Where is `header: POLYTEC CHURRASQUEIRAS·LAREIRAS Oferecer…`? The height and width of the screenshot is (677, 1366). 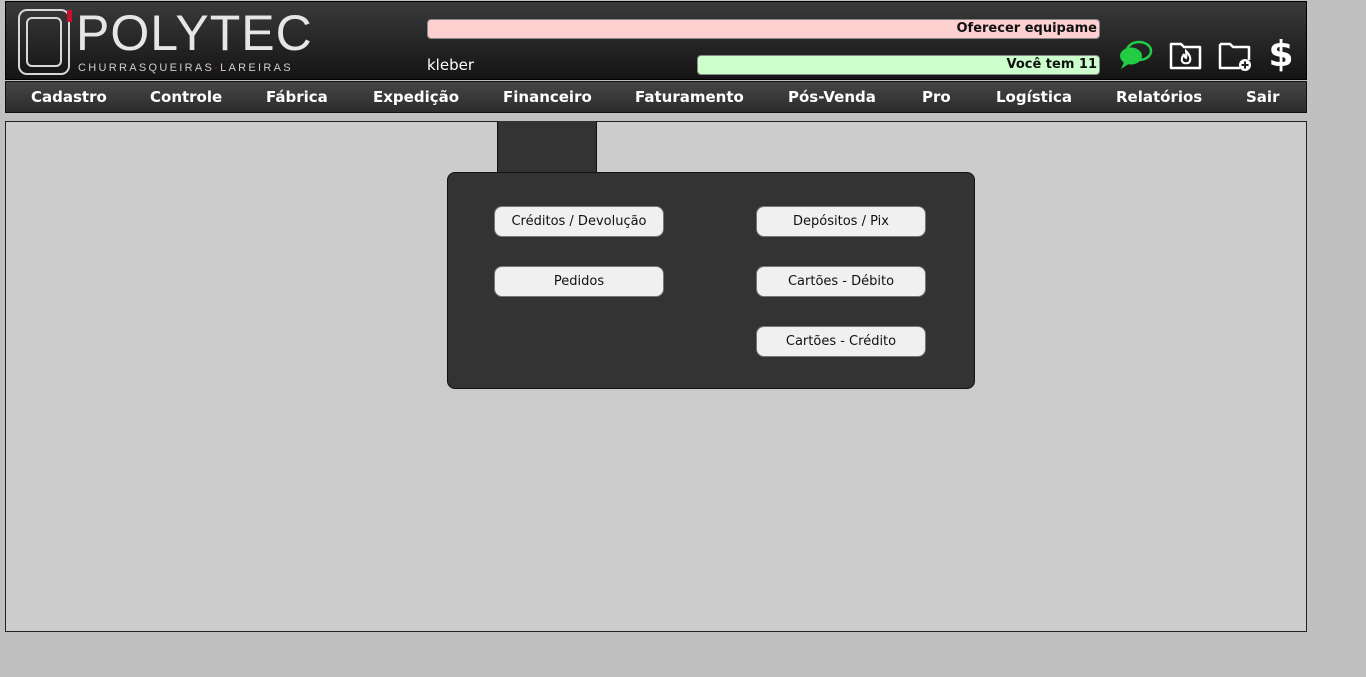
header: POLYTEC CHURRASQUEIRAS·LAREIRAS Oferecer… is located at coordinates (656, 40).